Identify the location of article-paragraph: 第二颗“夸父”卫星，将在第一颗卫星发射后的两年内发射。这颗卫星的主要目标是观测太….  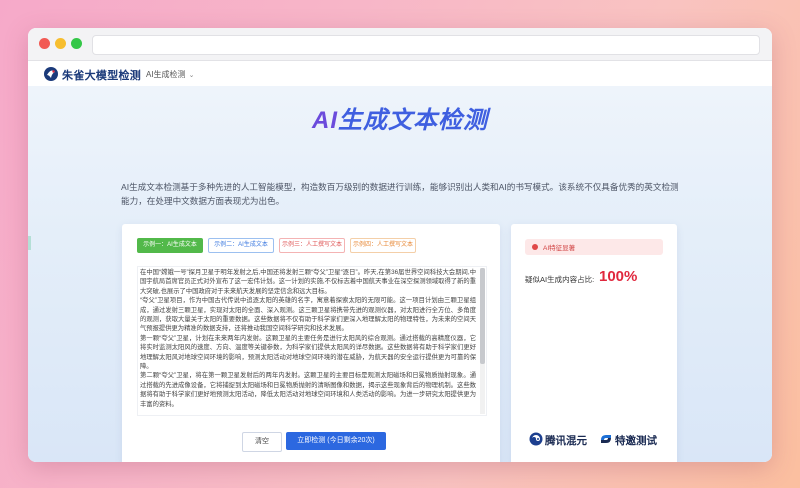
(308, 390).